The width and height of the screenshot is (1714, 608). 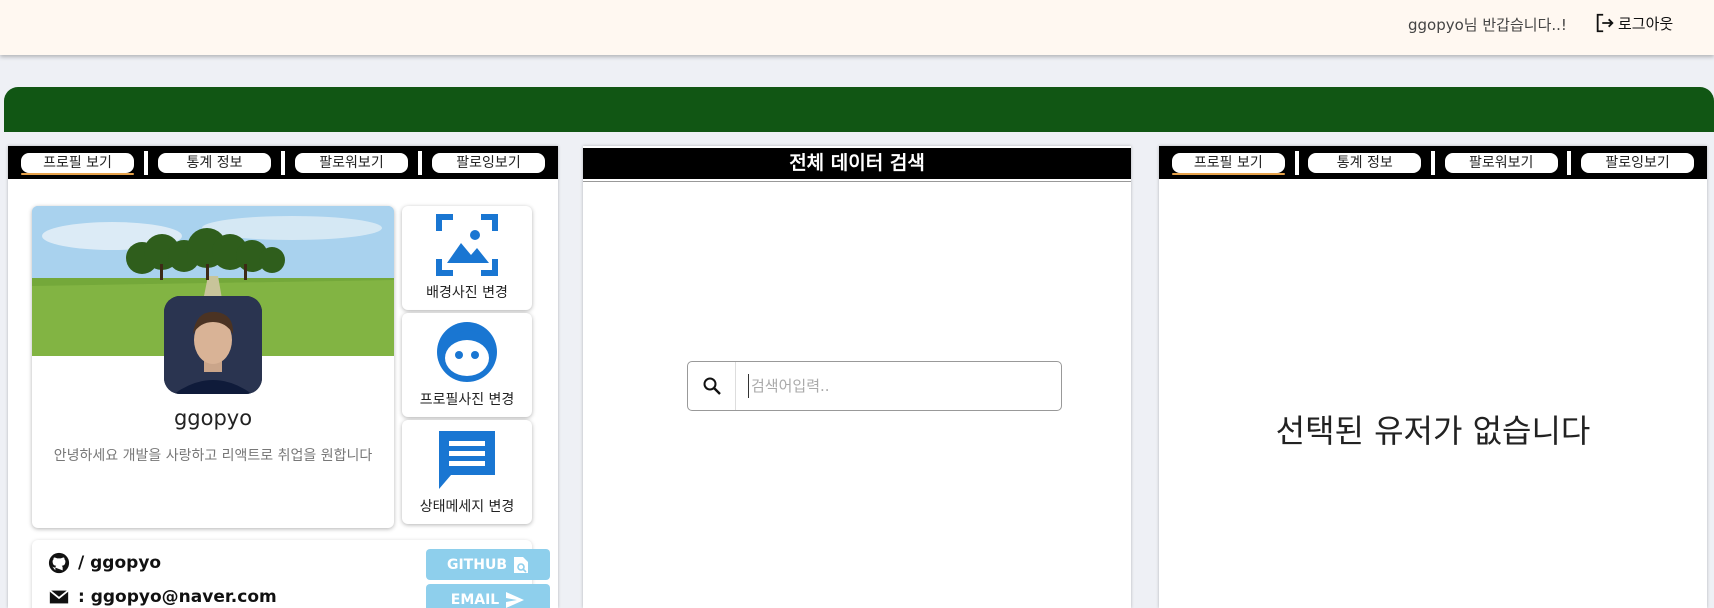 What do you see at coordinates (1646, 23) in the screenshot?
I see `logout-label: 로그아웃` at bounding box center [1646, 23].